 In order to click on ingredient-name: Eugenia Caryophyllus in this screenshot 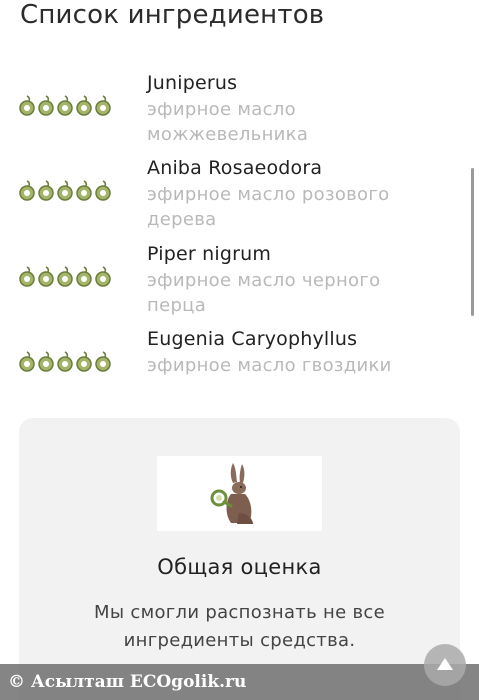, I will do `click(252, 339)`.